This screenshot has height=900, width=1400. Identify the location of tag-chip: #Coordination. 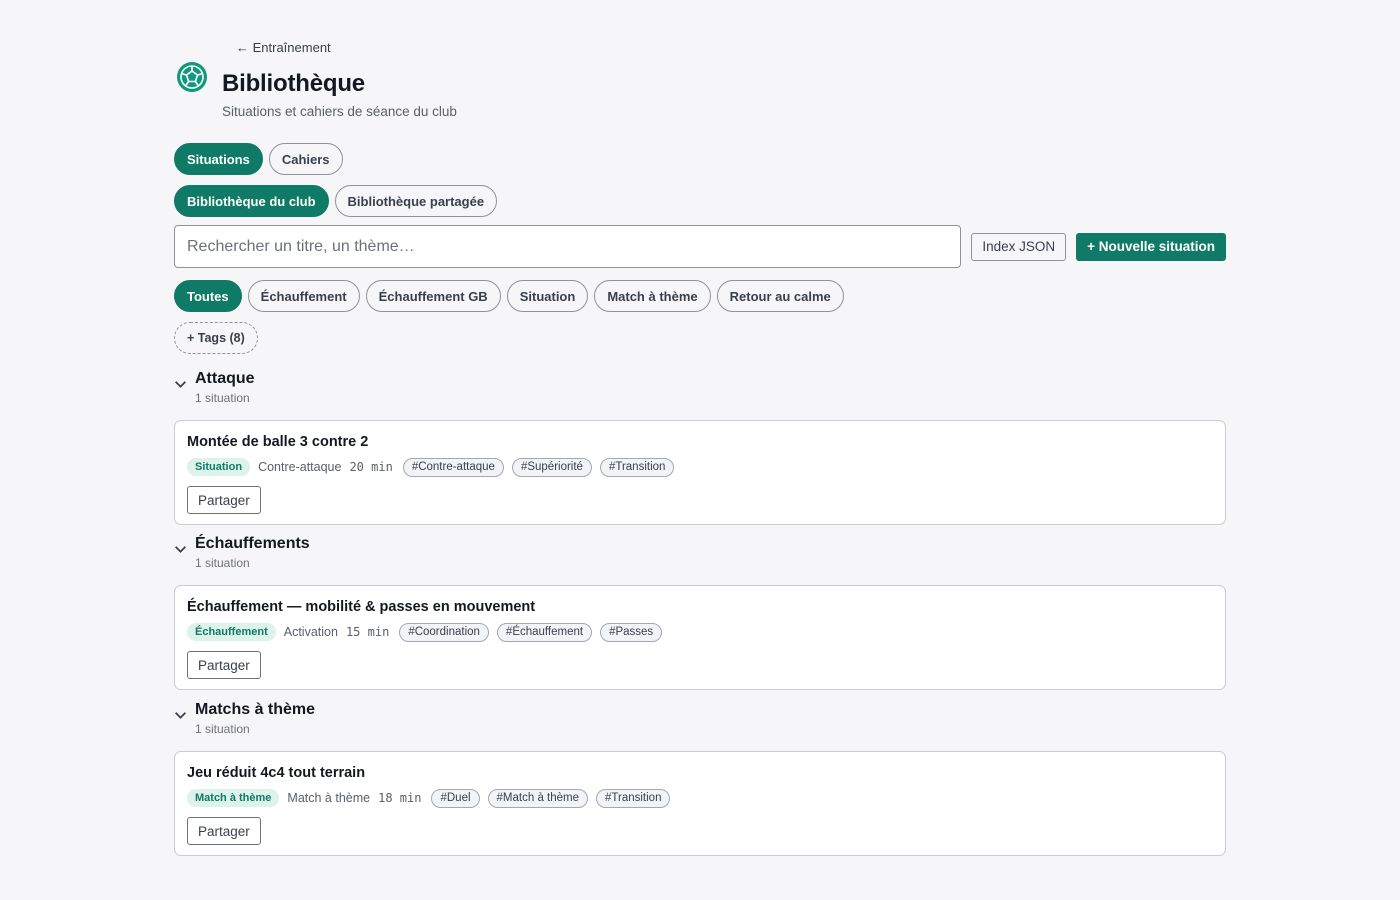
(444, 632).